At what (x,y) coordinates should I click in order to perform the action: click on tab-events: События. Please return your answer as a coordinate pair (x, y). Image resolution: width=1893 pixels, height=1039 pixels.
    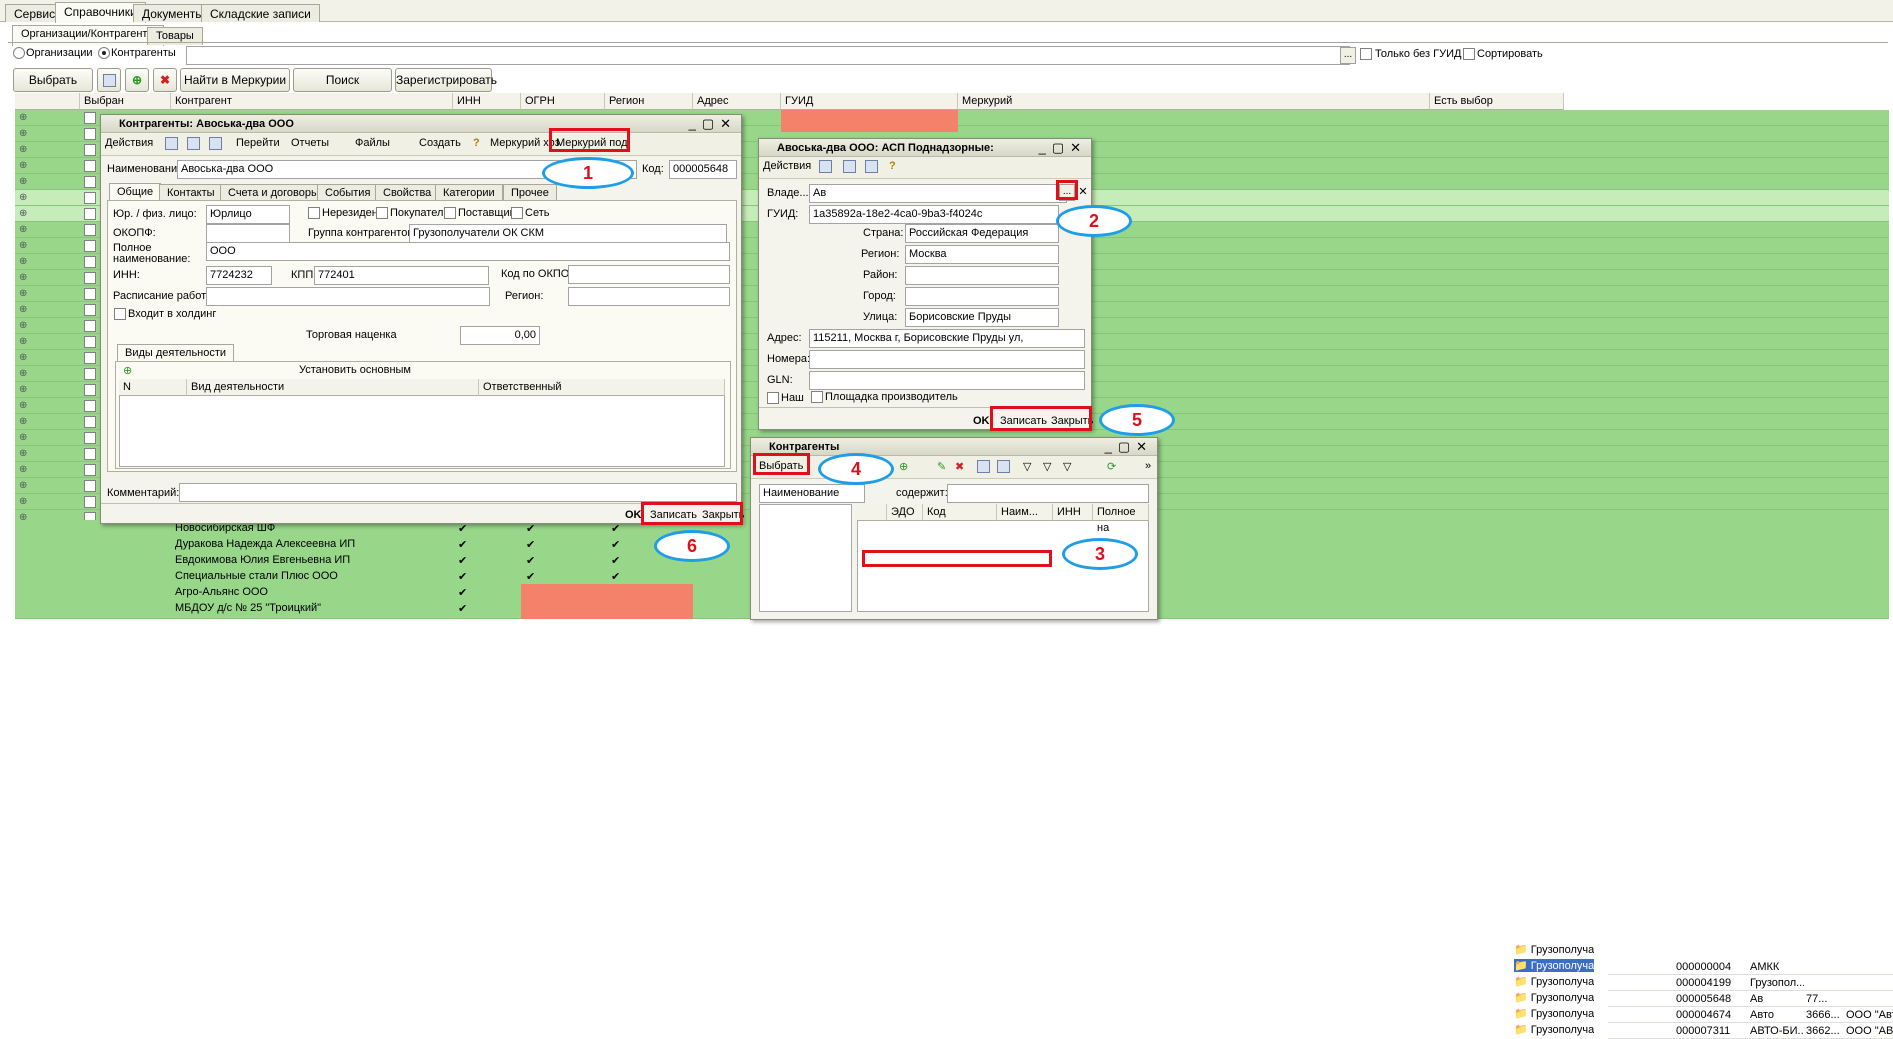
    Looking at the image, I should click on (348, 192).